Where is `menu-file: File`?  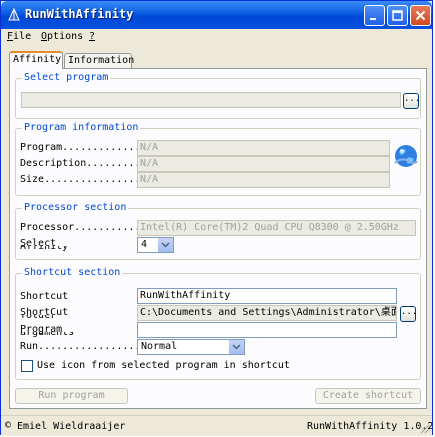
menu-file: File is located at coordinates (19, 36).